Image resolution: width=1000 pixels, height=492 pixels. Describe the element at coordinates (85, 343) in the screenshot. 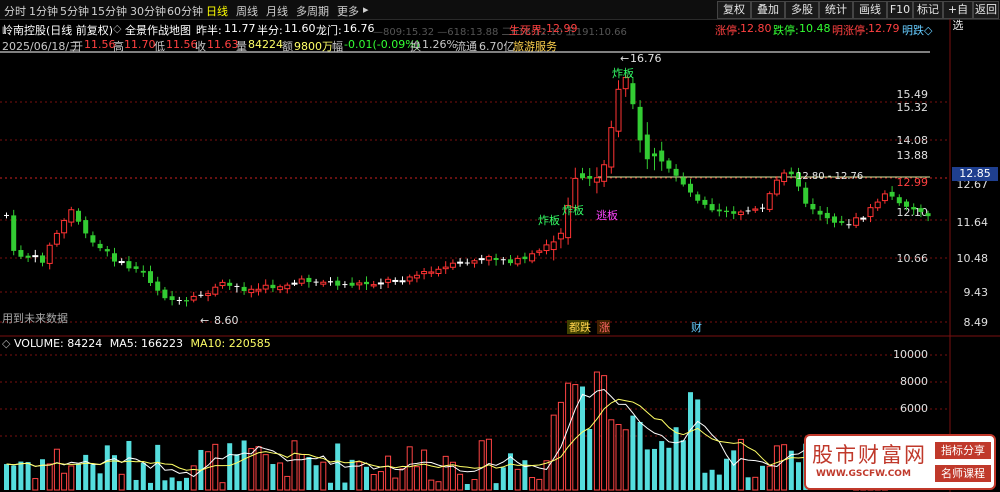

I see `volume-value: 84224` at that location.